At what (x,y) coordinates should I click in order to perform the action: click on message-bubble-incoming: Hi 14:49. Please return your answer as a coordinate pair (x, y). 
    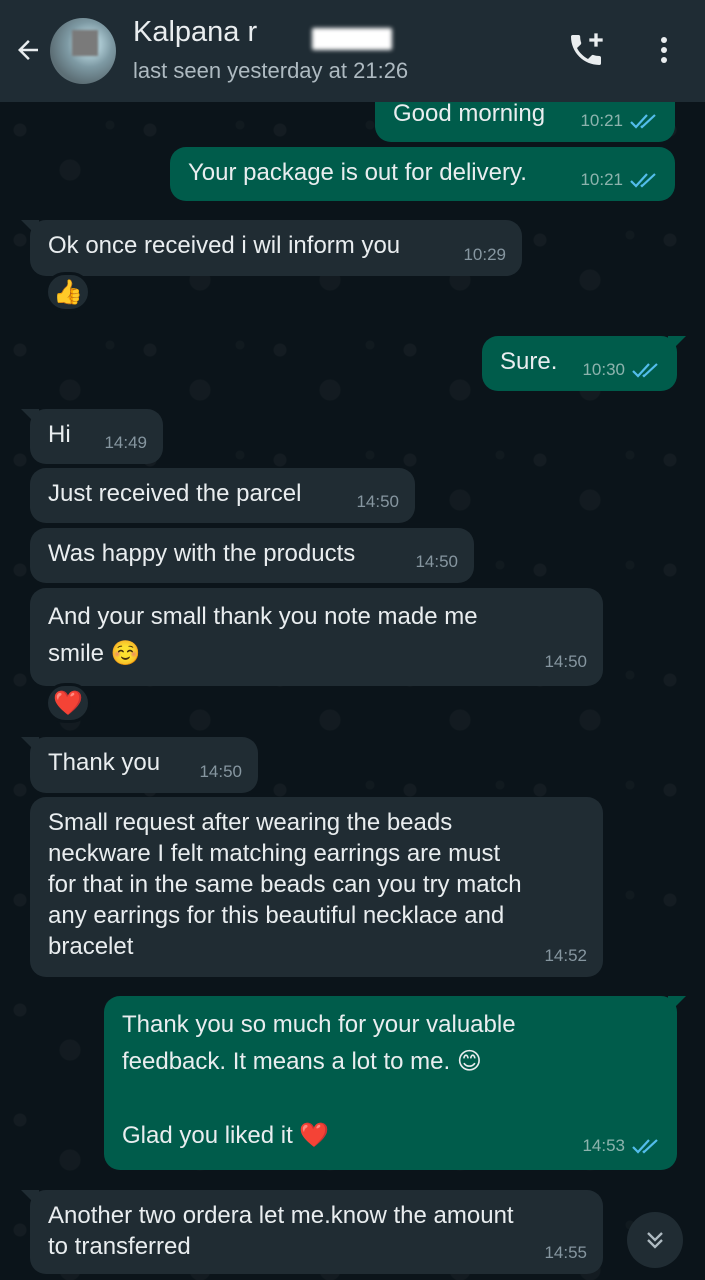
    Looking at the image, I should click on (92, 436).